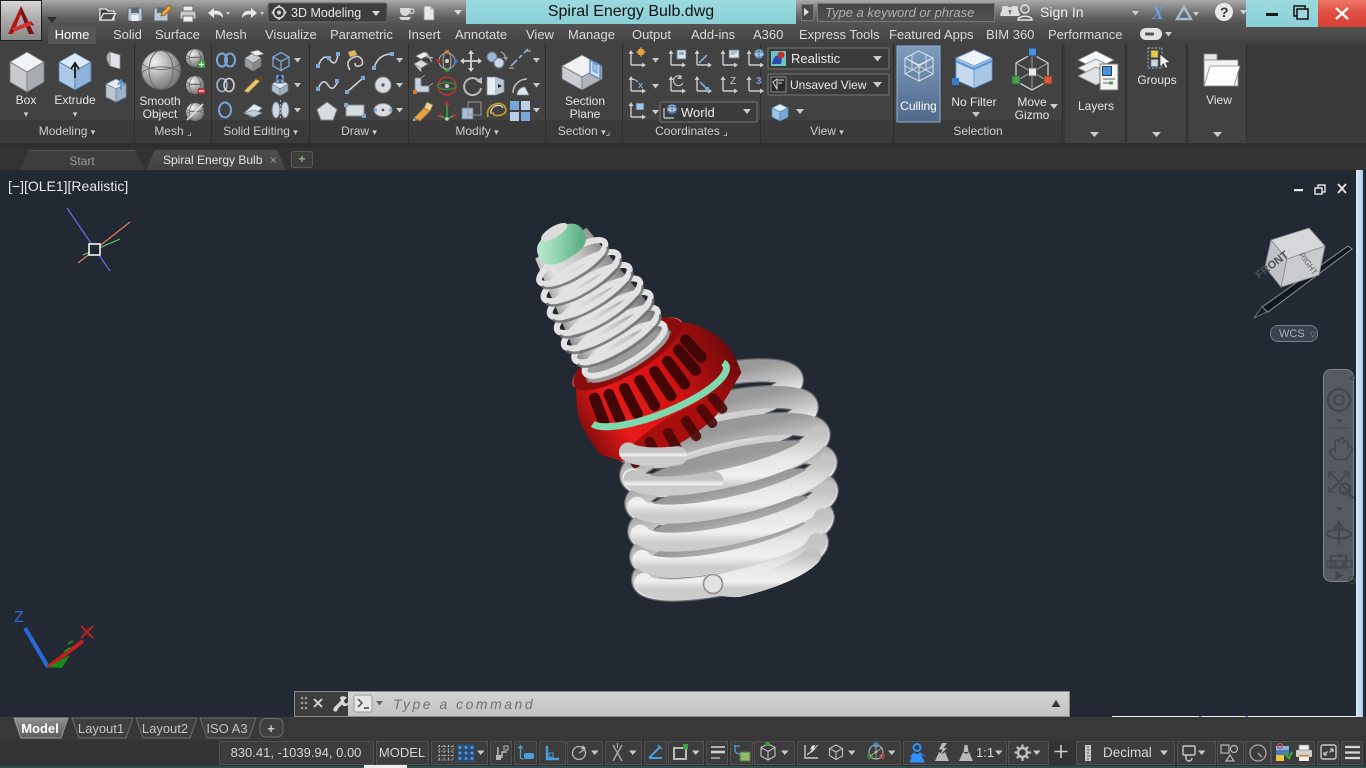 The width and height of the screenshot is (1366, 768). I want to click on svg-text: Layout2, so click(165, 728).